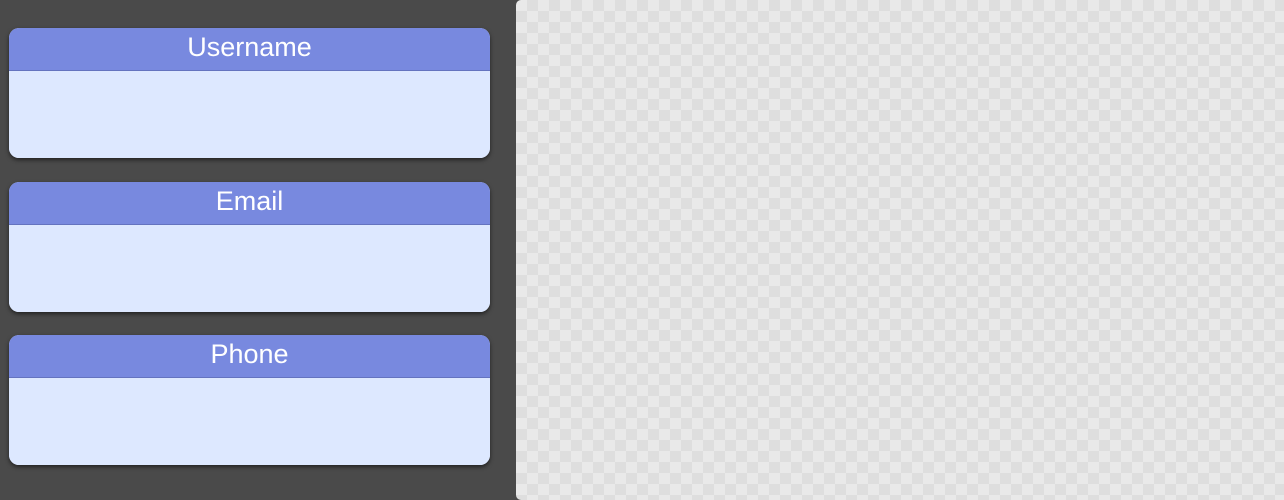  What do you see at coordinates (249, 268) in the screenshot?
I see `email-field-body` at bounding box center [249, 268].